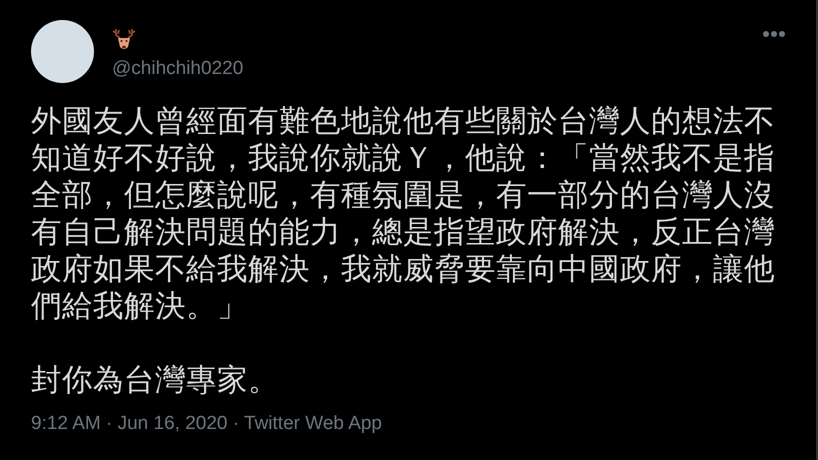 Image resolution: width=818 pixels, height=460 pixels. What do you see at coordinates (140, 306) in the screenshot?
I see `tweet-text-line: 們給我解決。」` at bounding box center [140, 306].